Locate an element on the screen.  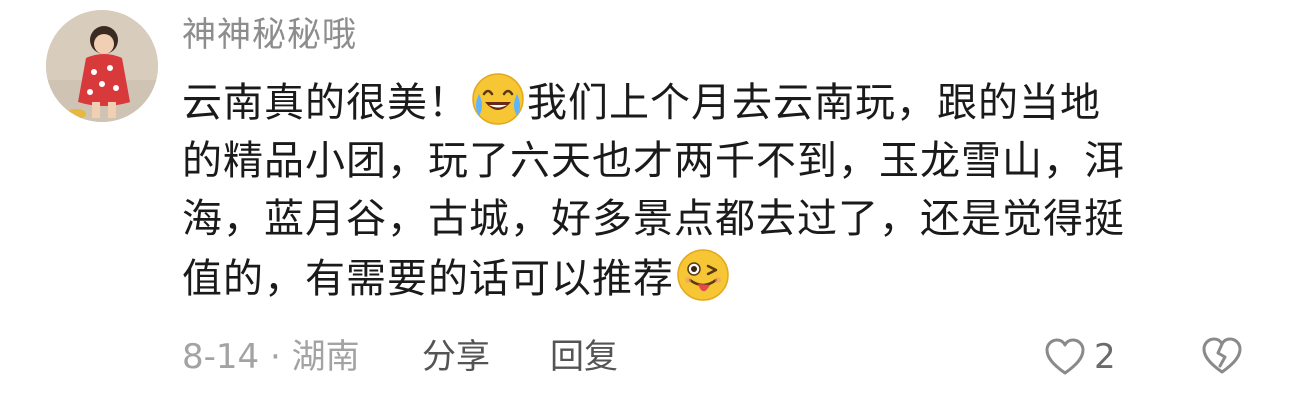
broken-heart-outline-icon is located at coordinates (1222, 355).